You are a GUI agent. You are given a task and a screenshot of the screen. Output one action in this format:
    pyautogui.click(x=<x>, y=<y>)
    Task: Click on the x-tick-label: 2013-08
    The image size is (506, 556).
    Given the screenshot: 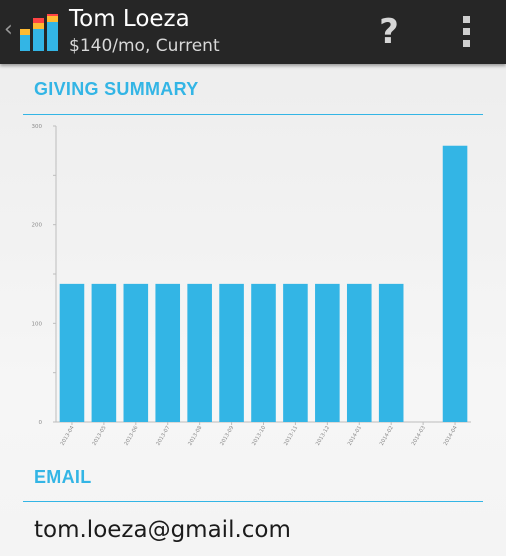 What is the action you would take?
    pyautogui.click(x=195, y=436)
    